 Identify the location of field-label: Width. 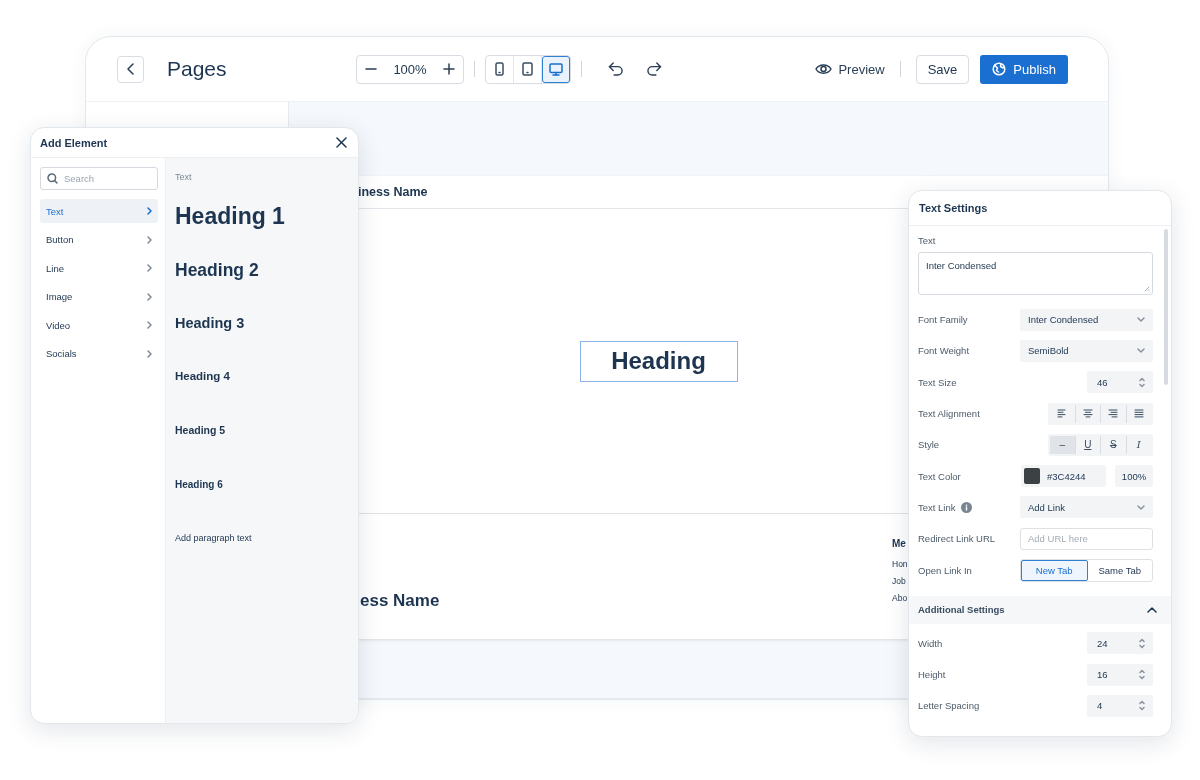
(930, 643).